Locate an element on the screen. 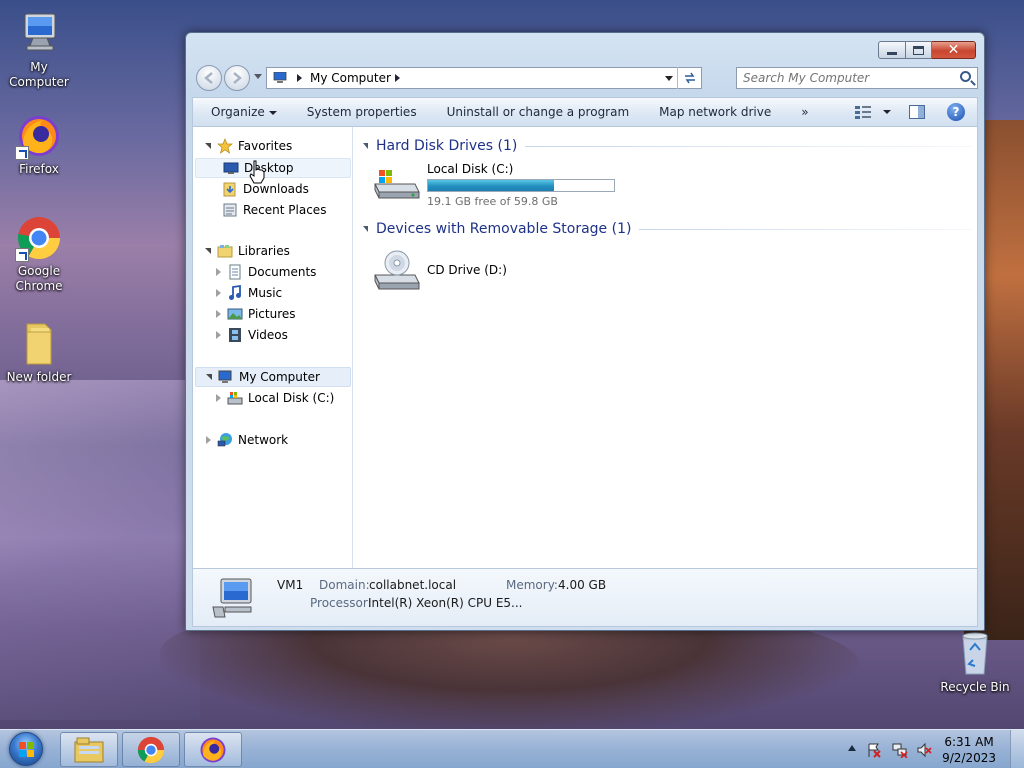 Image resolution: width=1024 pixels, height=768 pixels. drive-info: CD Drive (D:) is located at coordinates (467, 269).